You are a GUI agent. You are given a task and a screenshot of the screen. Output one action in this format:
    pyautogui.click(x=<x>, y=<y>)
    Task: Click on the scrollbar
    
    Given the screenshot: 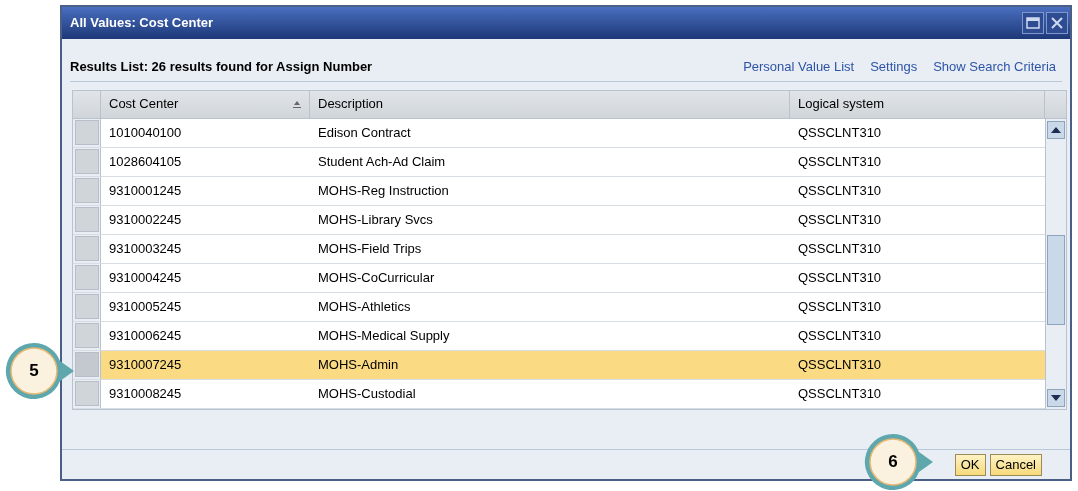 What is the action you would take?
    pyautogui.click(x=1055, y=263)
    